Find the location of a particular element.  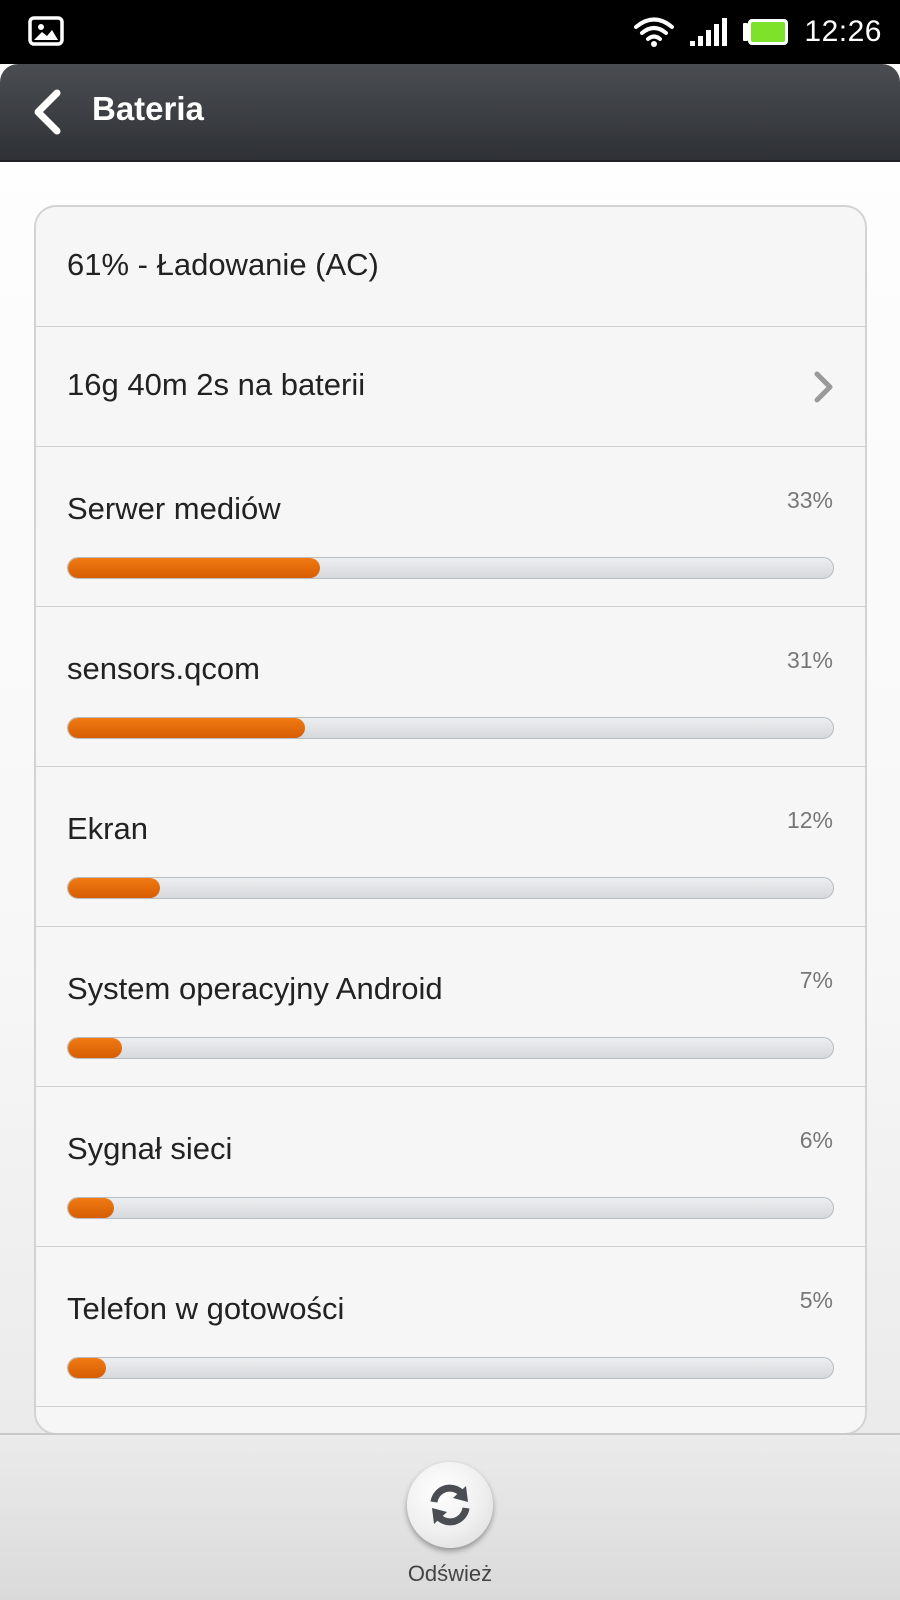

battery-time-row: 16g 40m 2s na baterii is located at coordinates (450, 387).